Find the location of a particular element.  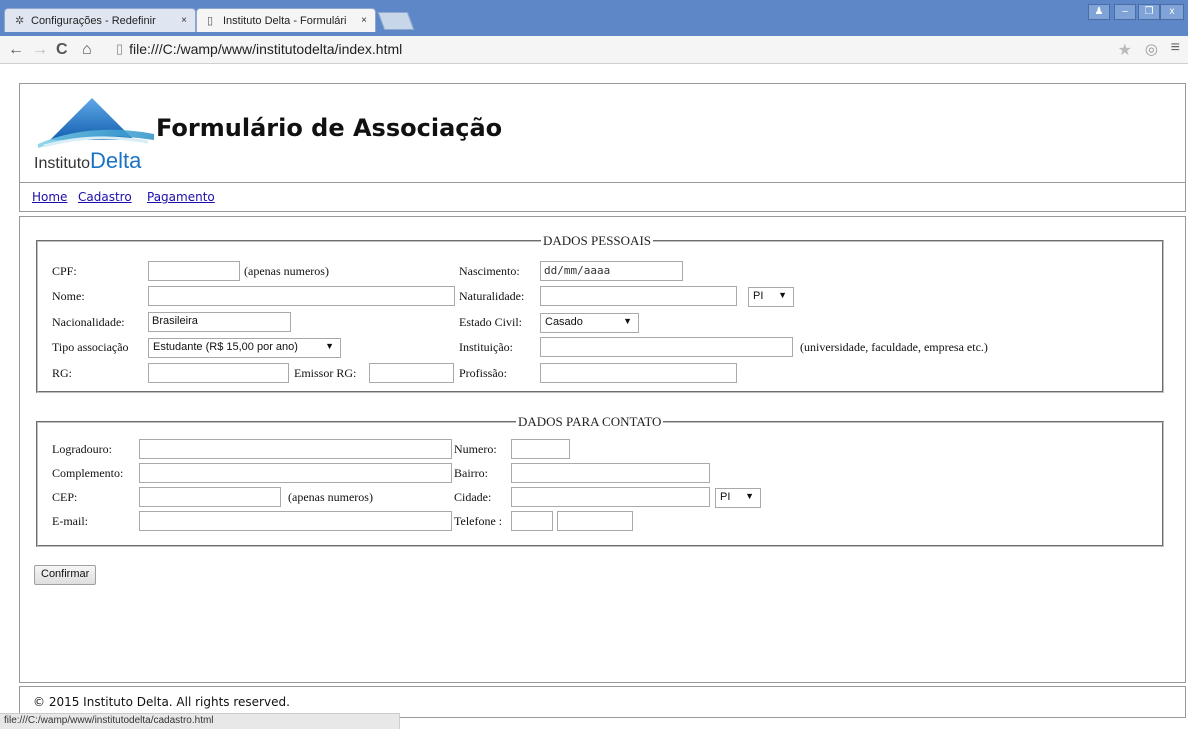

confirmar-button: Confirmar is located at coordinates (65, 575).